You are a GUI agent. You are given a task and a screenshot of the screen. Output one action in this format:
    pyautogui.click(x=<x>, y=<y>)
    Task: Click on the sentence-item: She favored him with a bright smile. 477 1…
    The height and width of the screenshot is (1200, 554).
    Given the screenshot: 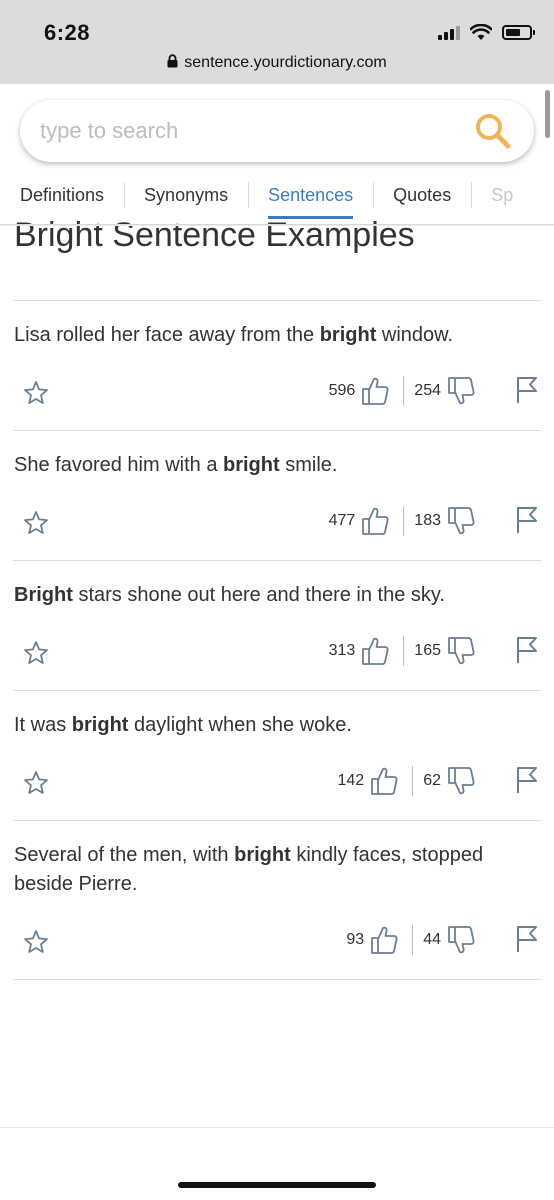 What is the action you would take?
    pyautogui.click(x=277, y=495)
    